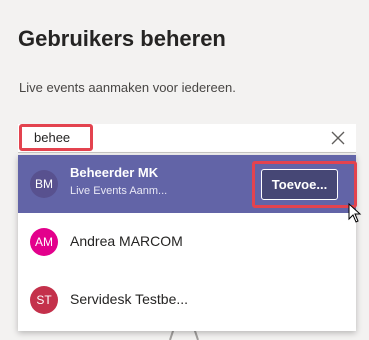 Image resolution: width=369 pixels, height=340 pixels. What do you see at coordinates (114, 172) in the screenshot?
I see `result-name: Beheerder MK` at bounding box center [114, 172].